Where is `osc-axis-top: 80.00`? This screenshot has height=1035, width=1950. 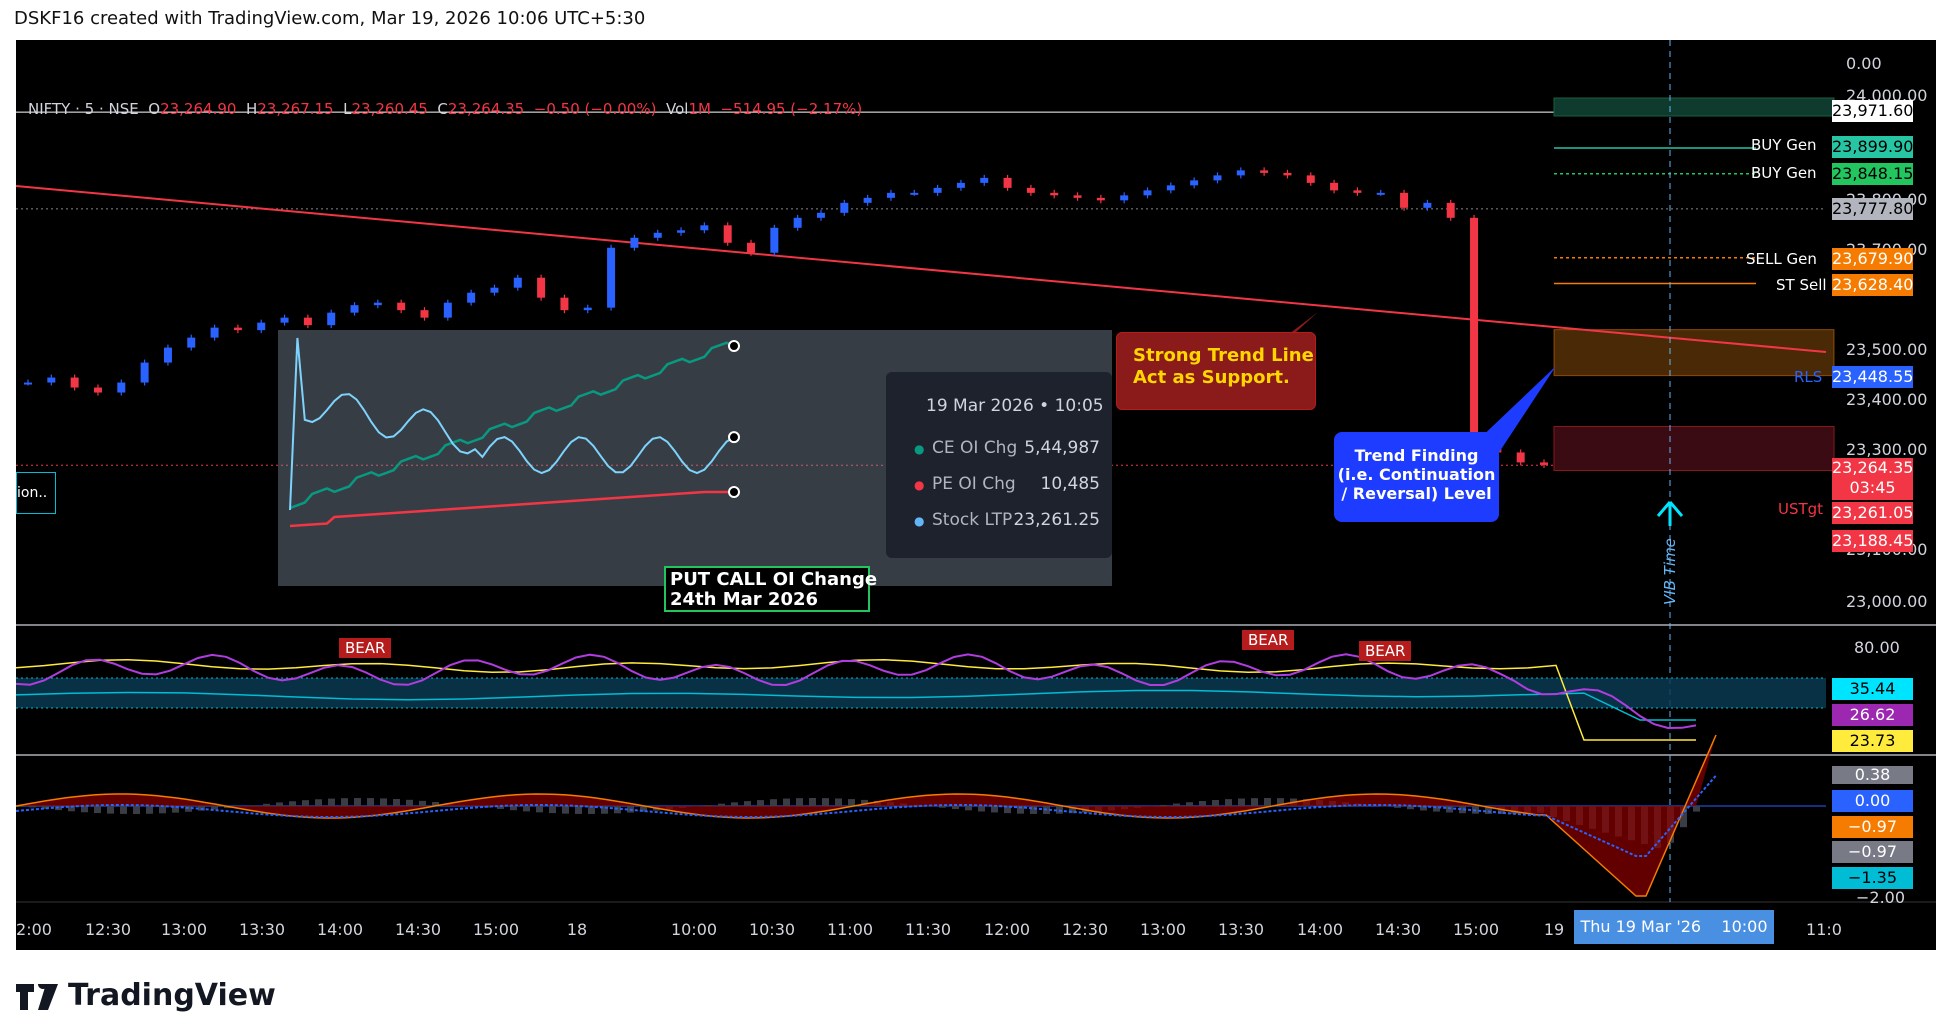 osc-axis-top: 80.00 is located at coordinates (1877, 647).